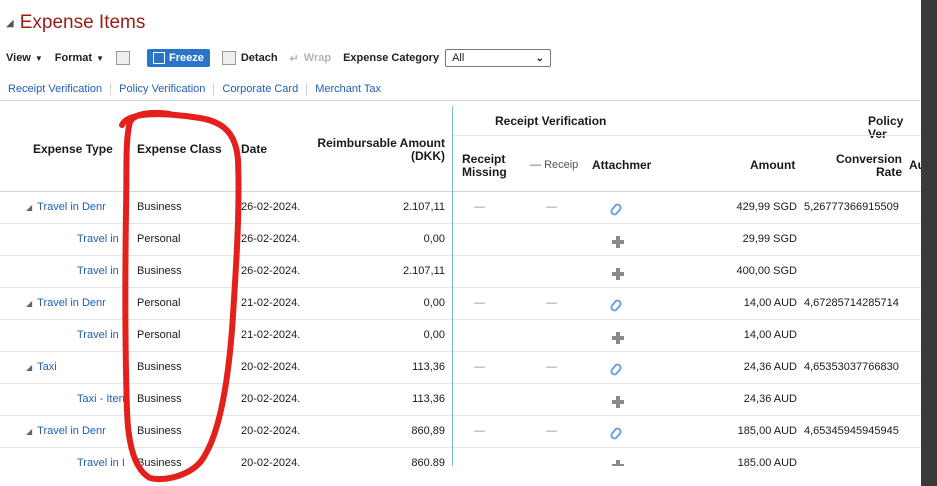 This screenshot has height=486, width=937. Describe the element at coordinates (24, 58) in the screenshot. I see `view-menu: View ▼` at that location.